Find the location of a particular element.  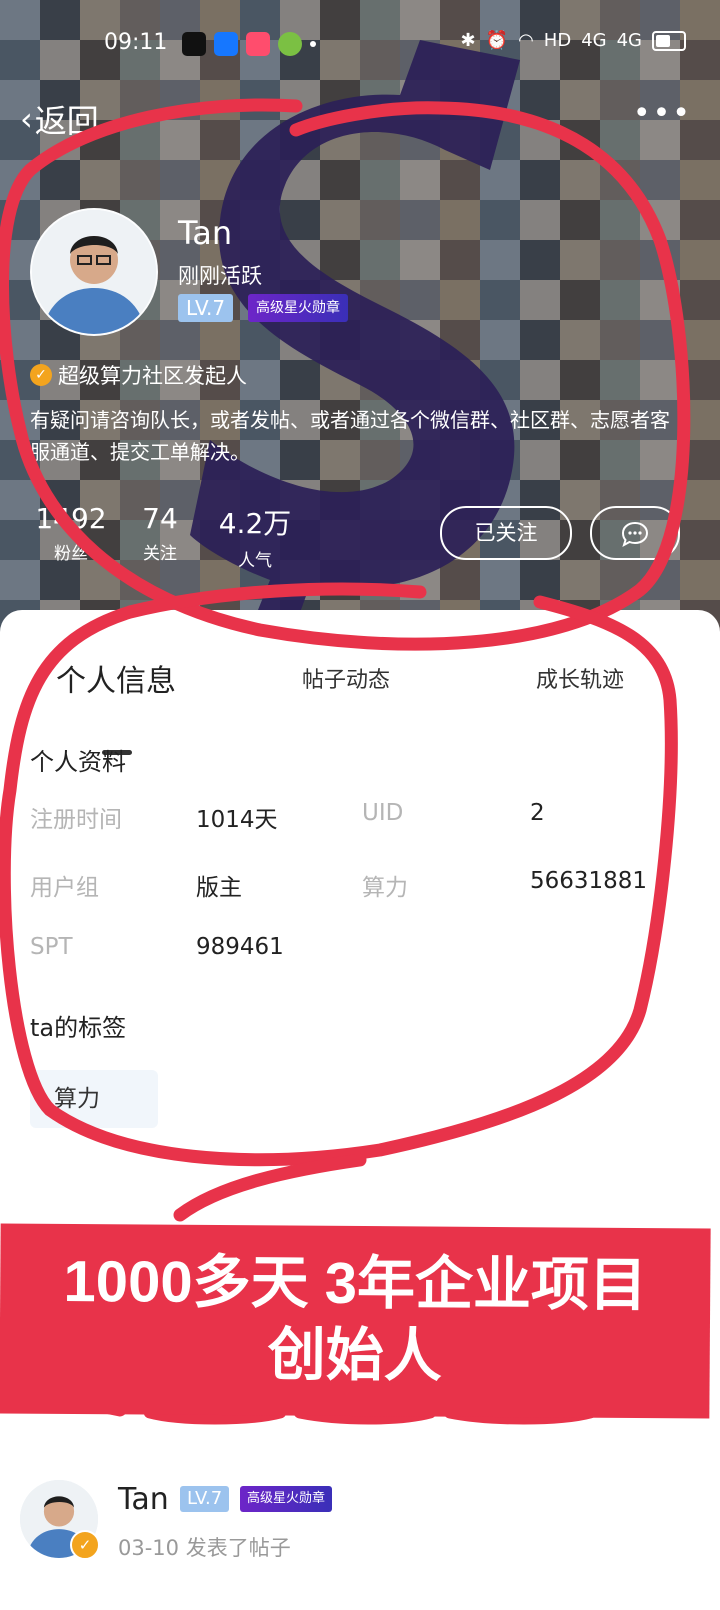

field-value: 989461 is located at coordinates (240, 947).